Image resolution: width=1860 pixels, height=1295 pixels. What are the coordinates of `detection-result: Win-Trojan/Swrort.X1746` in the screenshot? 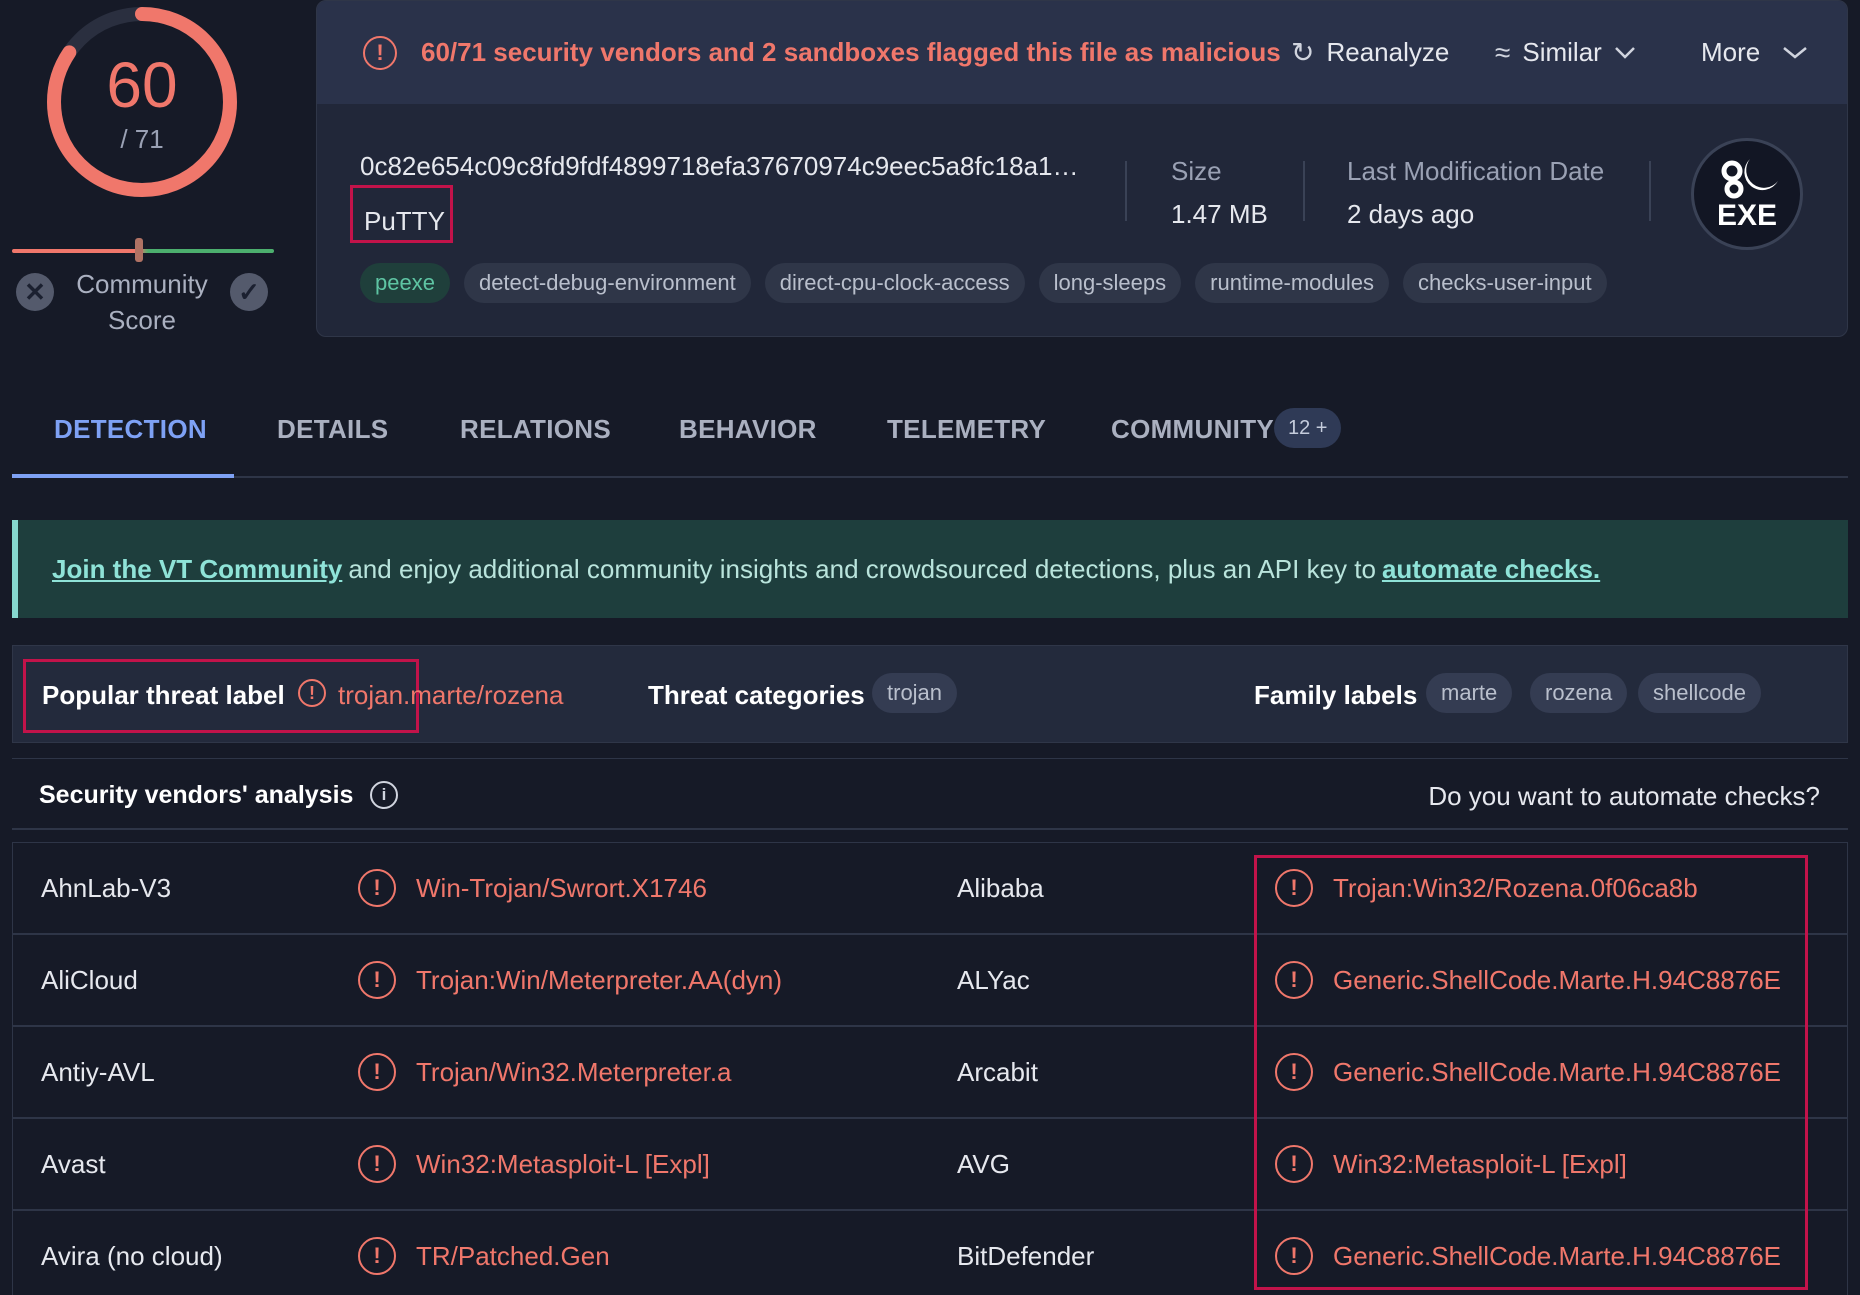 It's located at (561, 888).